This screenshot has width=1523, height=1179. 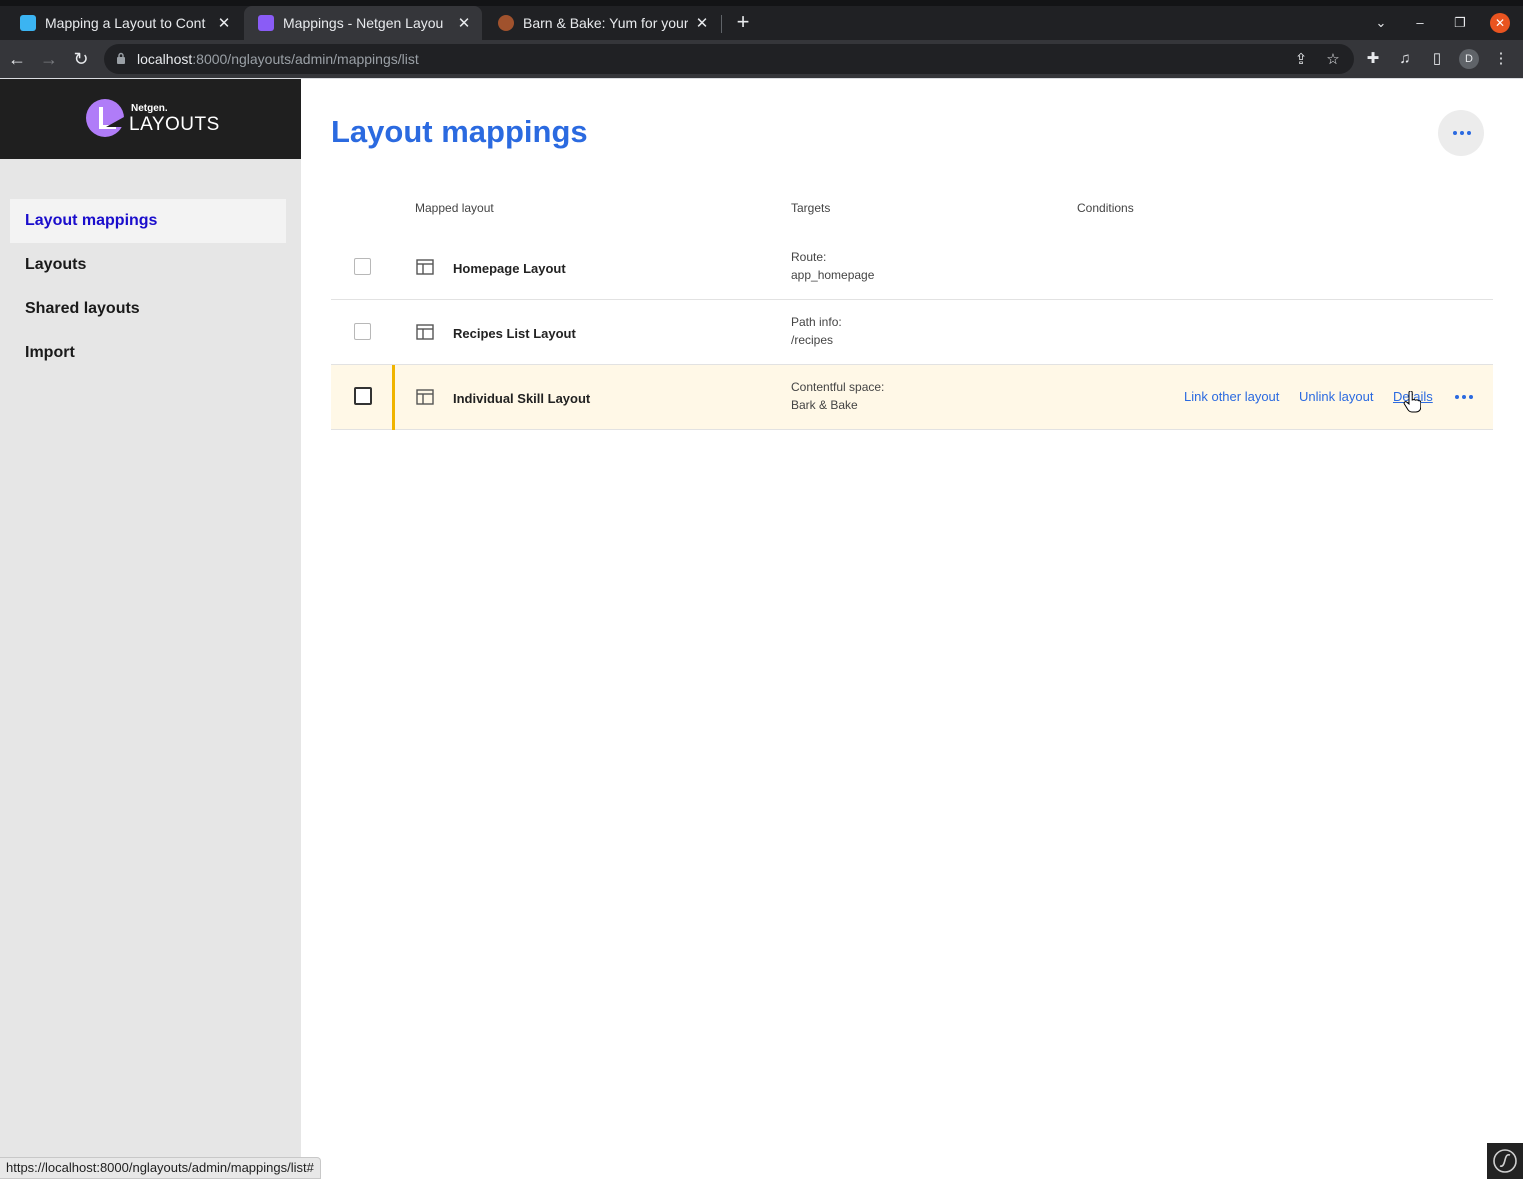 I want to click on symfony-toolbar-toggle, so click(x=1505, y=1161).